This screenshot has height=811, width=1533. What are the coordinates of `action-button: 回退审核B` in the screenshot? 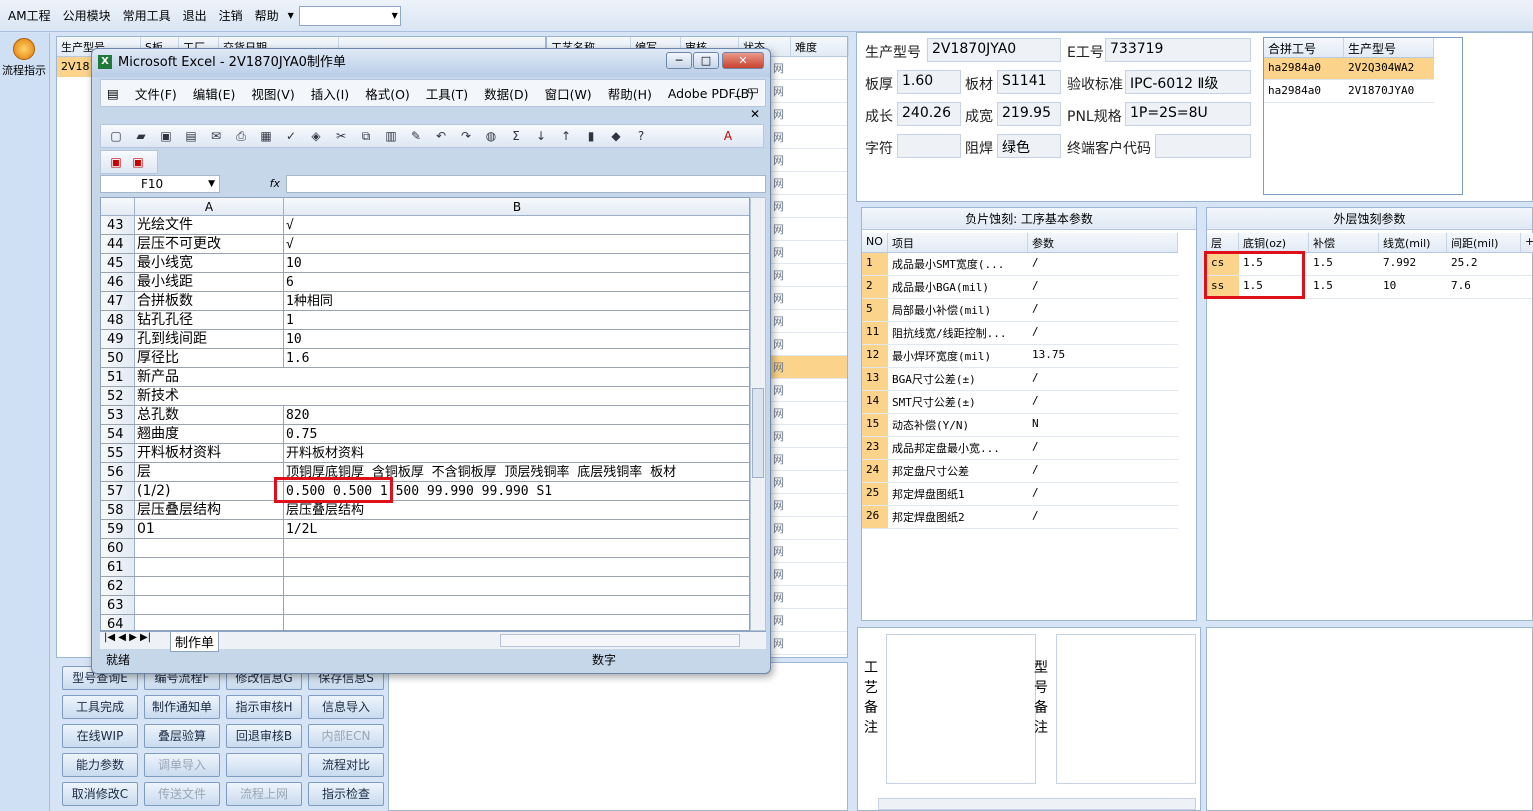 It's located at (264, 736).